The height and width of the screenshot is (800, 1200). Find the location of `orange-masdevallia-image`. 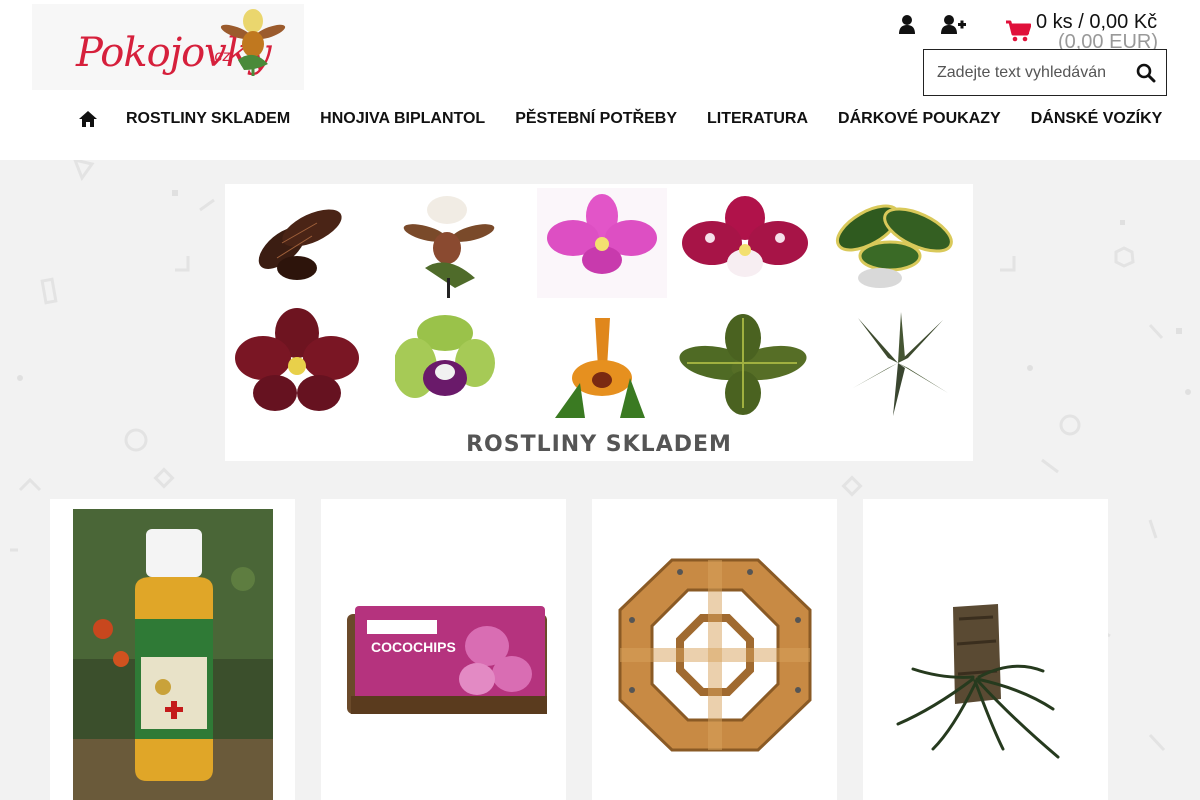

orange-masdevallia-image is located at coordinates (600, 368).